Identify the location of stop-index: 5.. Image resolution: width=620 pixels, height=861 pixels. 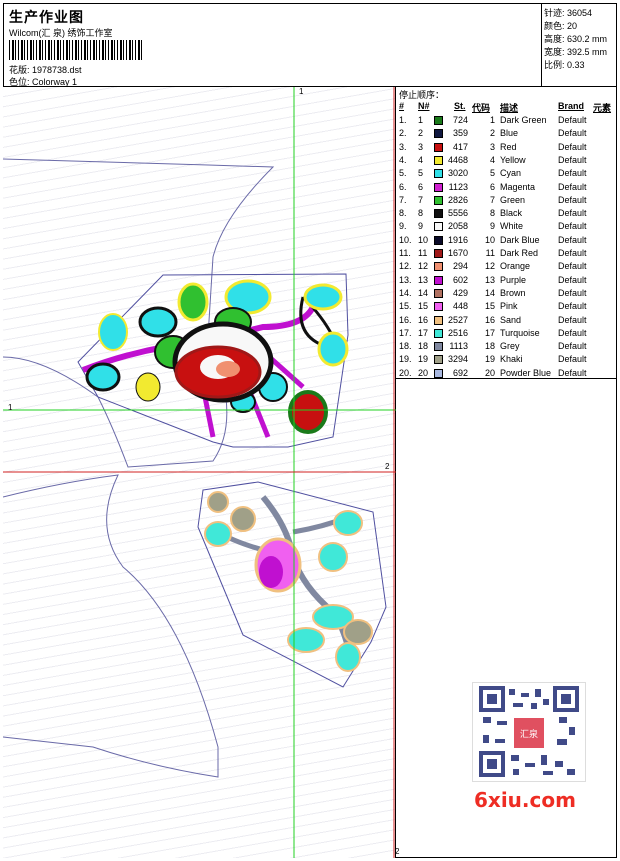
(403, 173).